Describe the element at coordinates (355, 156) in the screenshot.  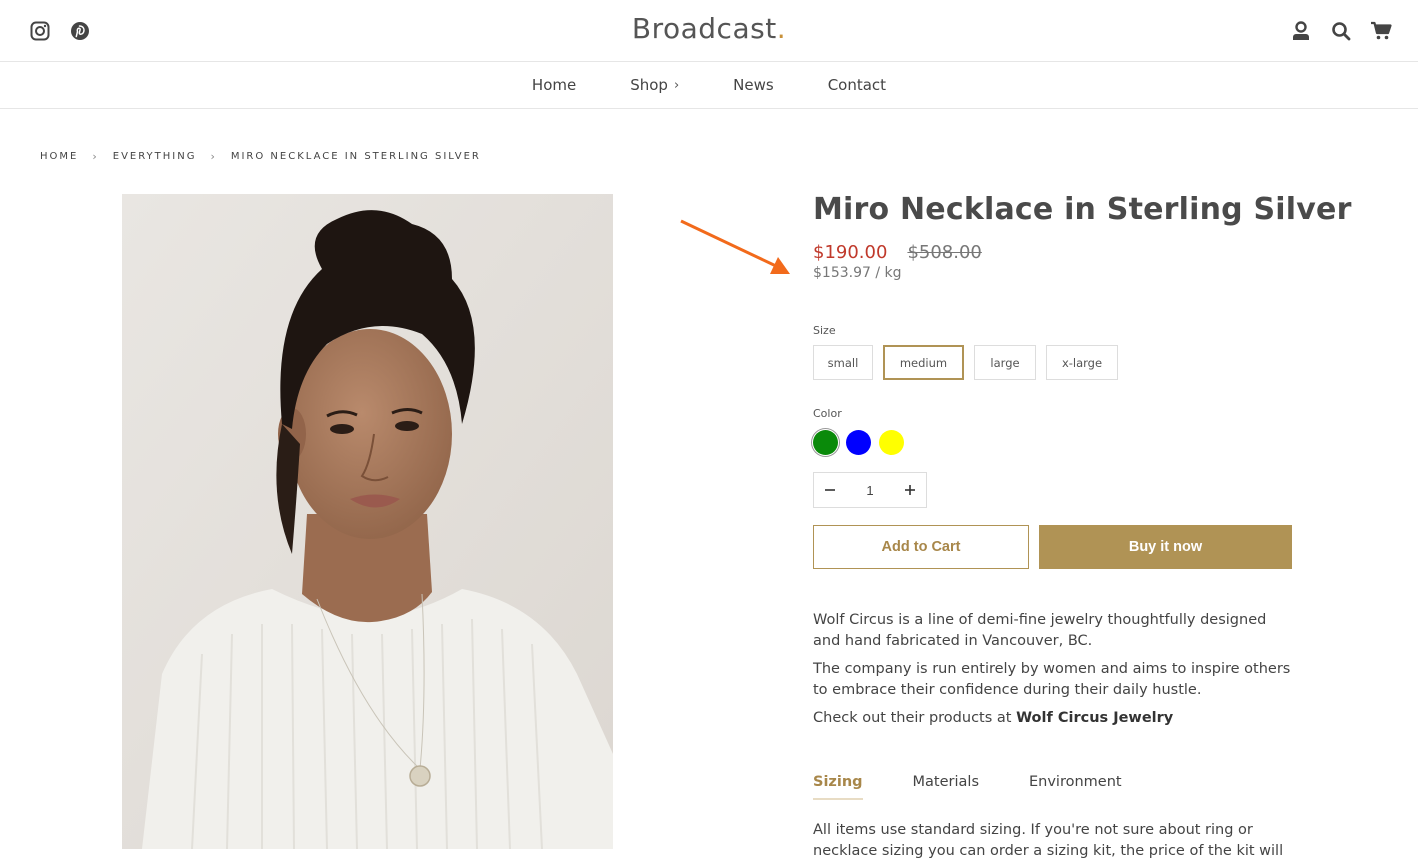
I see `breadcrumb-current: Miro Necklace in Sterling Silver` at that location.